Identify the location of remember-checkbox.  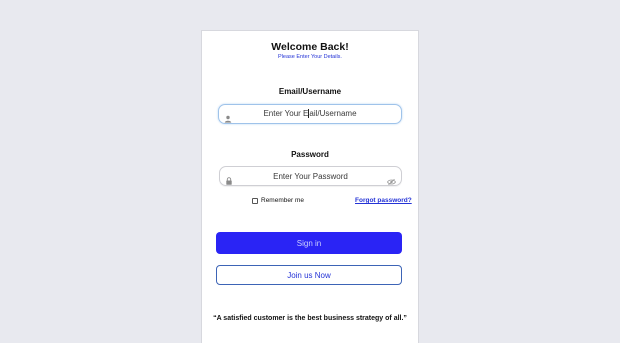
(255, 200).